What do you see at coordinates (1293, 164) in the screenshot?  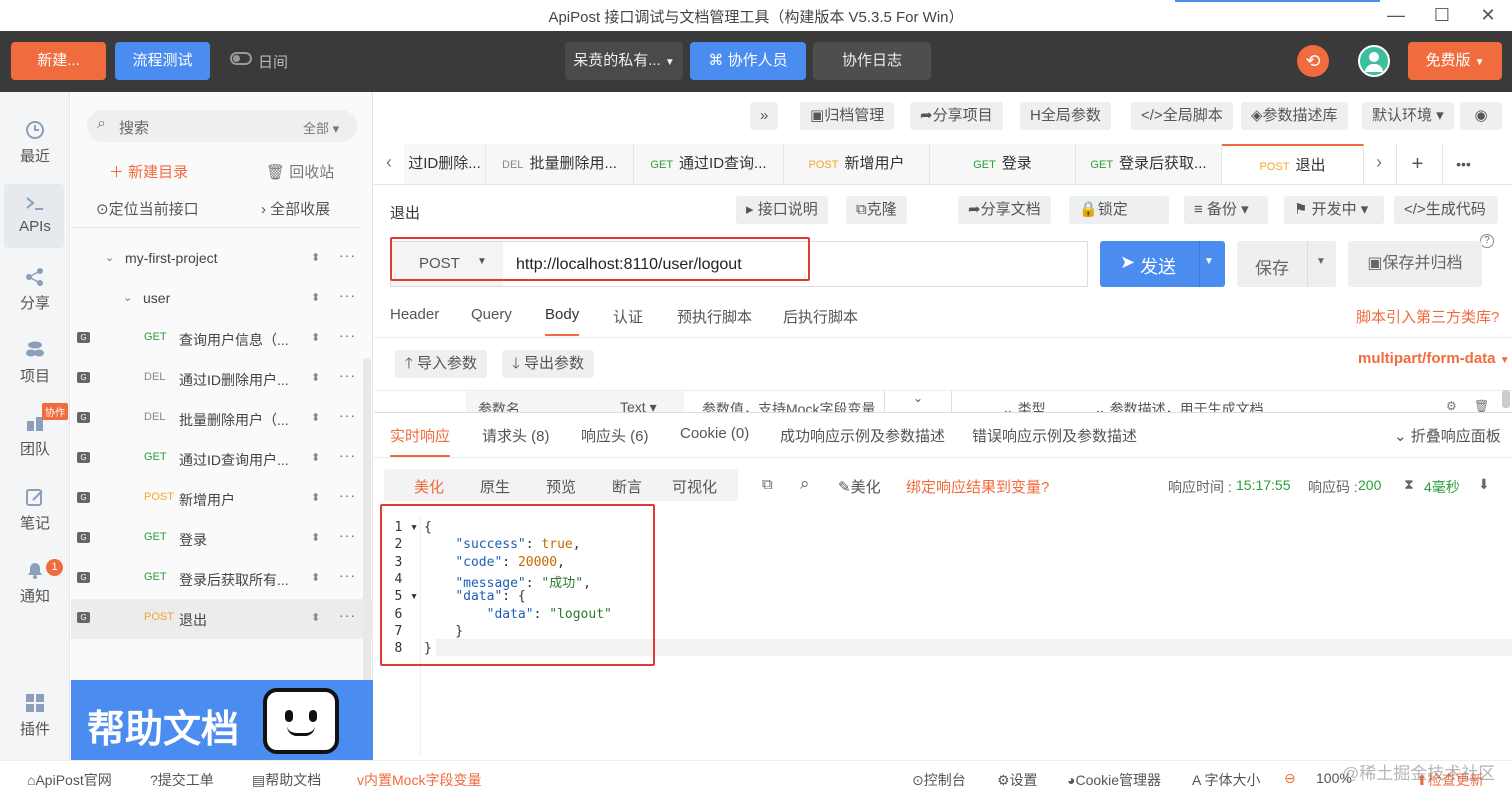 I see `request-tab: POST 退出` at bounding box center [1293, 164].